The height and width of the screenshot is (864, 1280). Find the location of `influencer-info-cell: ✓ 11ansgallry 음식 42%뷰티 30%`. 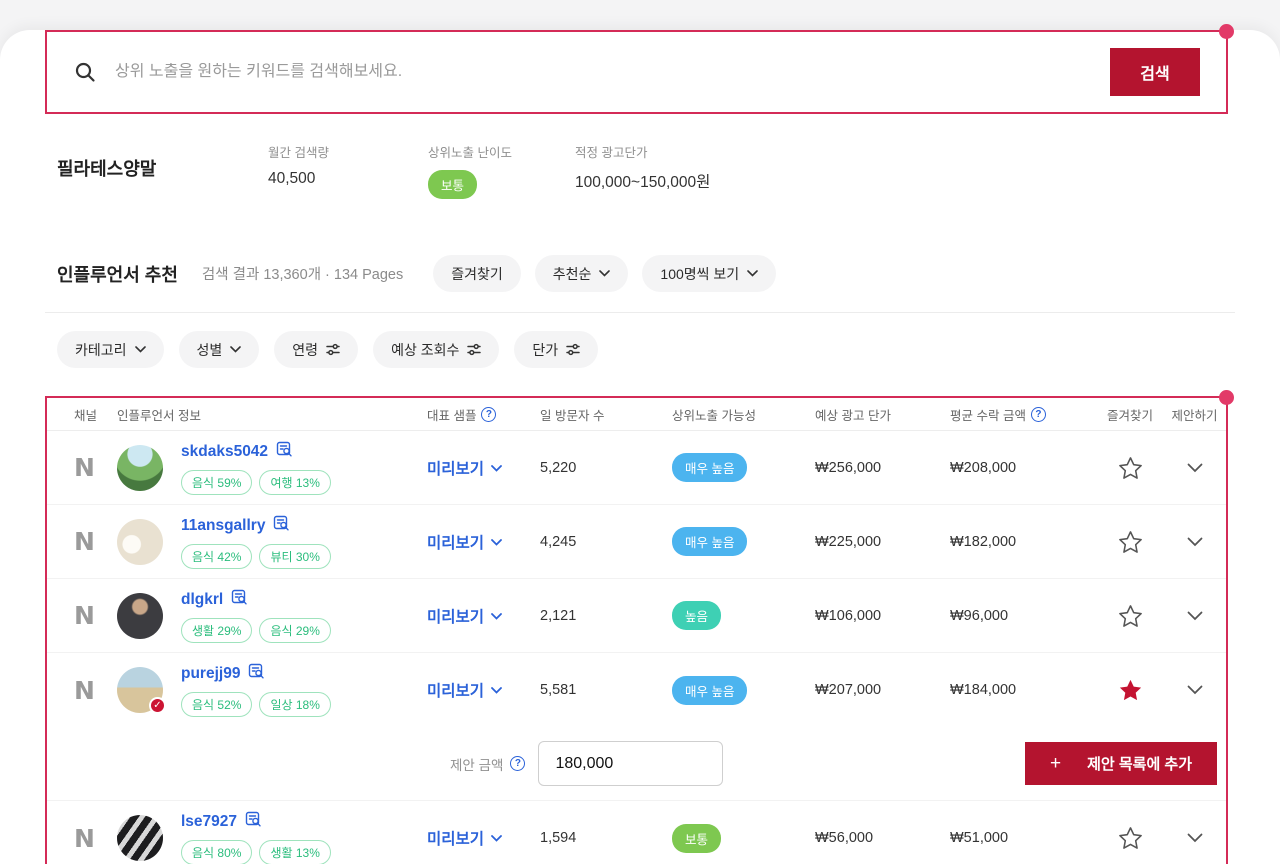

influencer-info-cell: ✓ 11ansgallry 음식 42%뷰티 30% is located at coordinates (272, 542).